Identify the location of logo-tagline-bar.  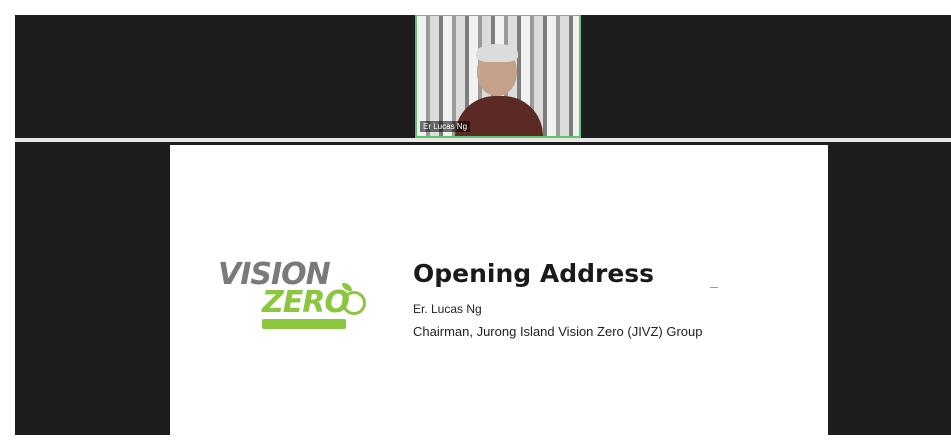
(304, 324).